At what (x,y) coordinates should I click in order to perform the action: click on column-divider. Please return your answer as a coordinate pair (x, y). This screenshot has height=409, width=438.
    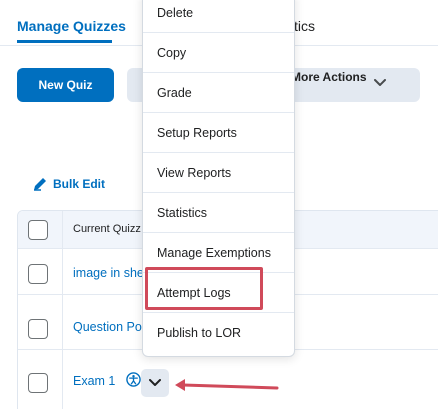
    Looking at the image, I should click on (62, 310).